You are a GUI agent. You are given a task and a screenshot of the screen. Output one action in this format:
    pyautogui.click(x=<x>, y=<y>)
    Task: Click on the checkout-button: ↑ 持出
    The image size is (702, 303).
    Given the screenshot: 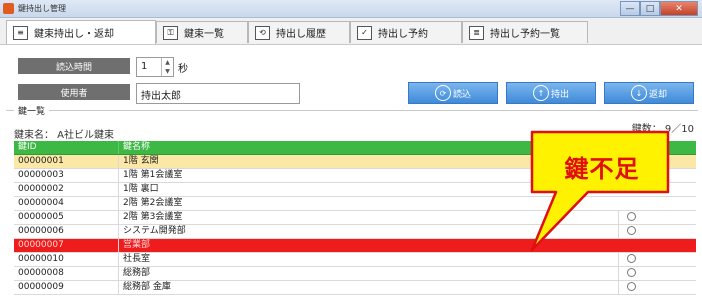 What is the action you would take?
    pyautogui.click(x=551, y=93)
    